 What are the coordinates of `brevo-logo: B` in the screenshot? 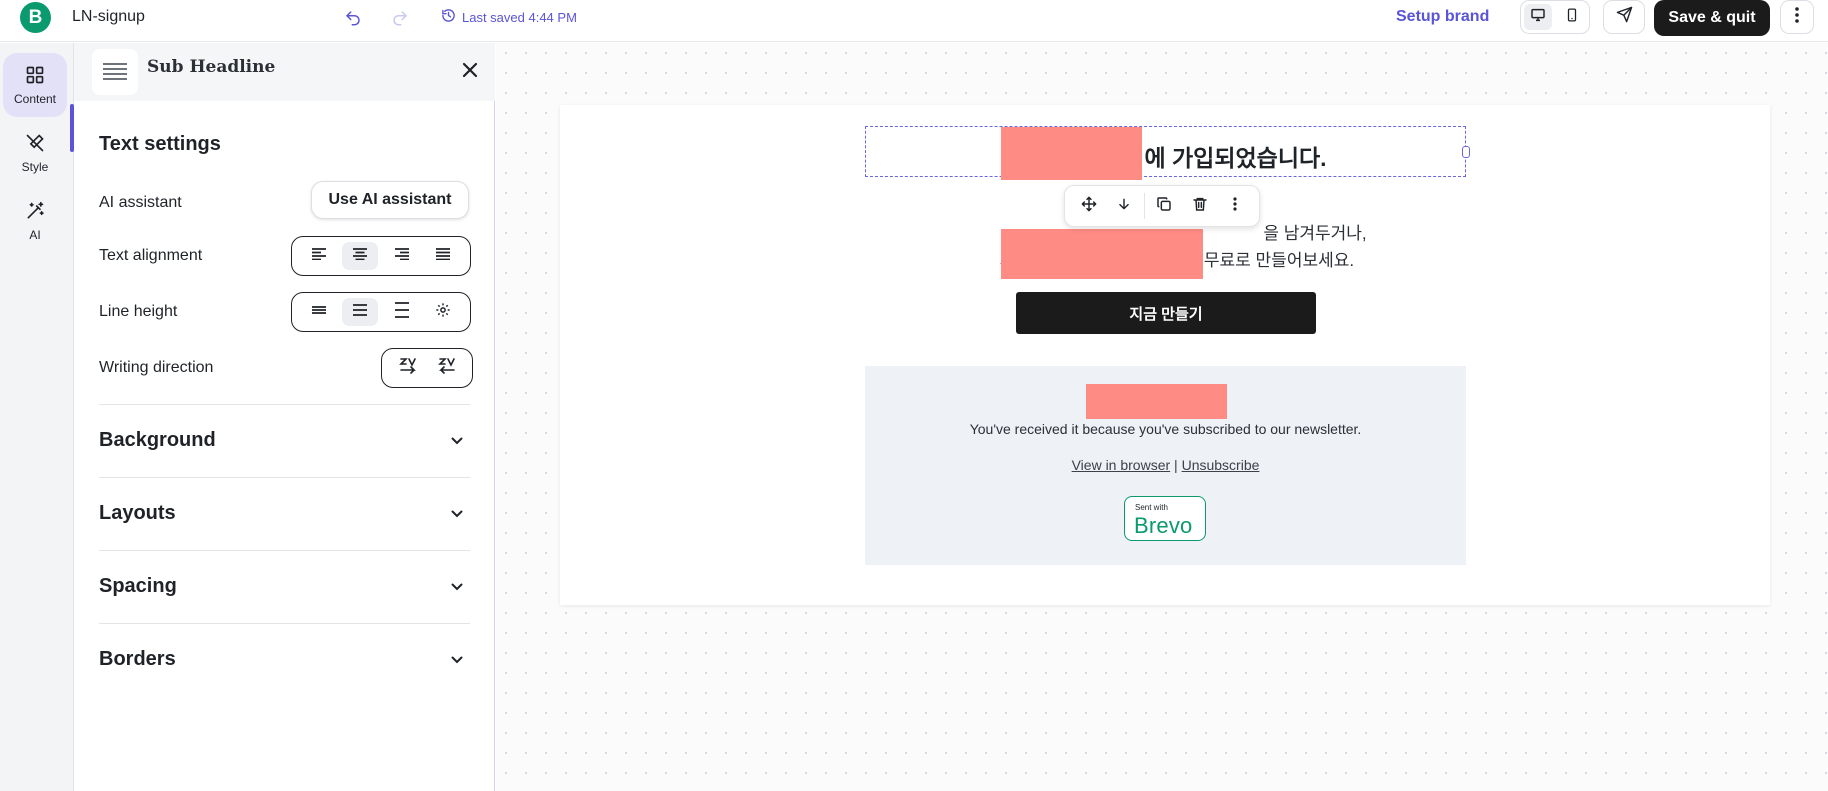 It's located at (35, 17).